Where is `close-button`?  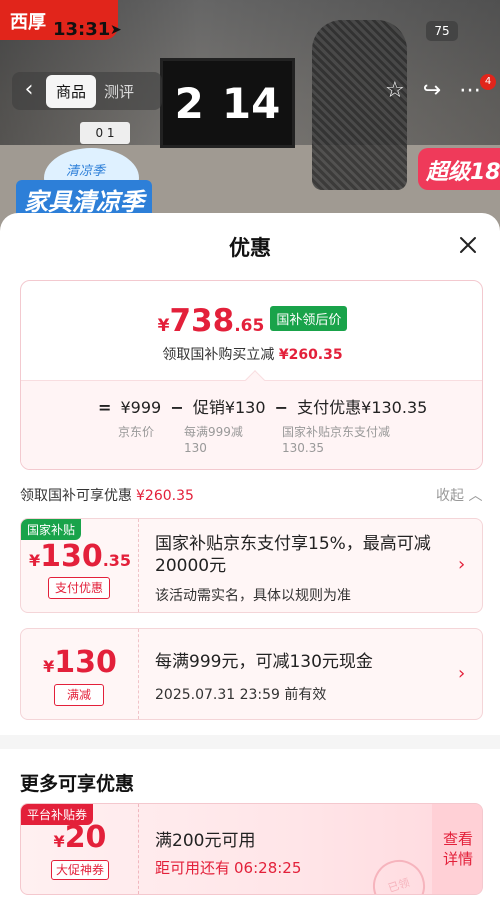 close-button is located at coordinates (468, 245).